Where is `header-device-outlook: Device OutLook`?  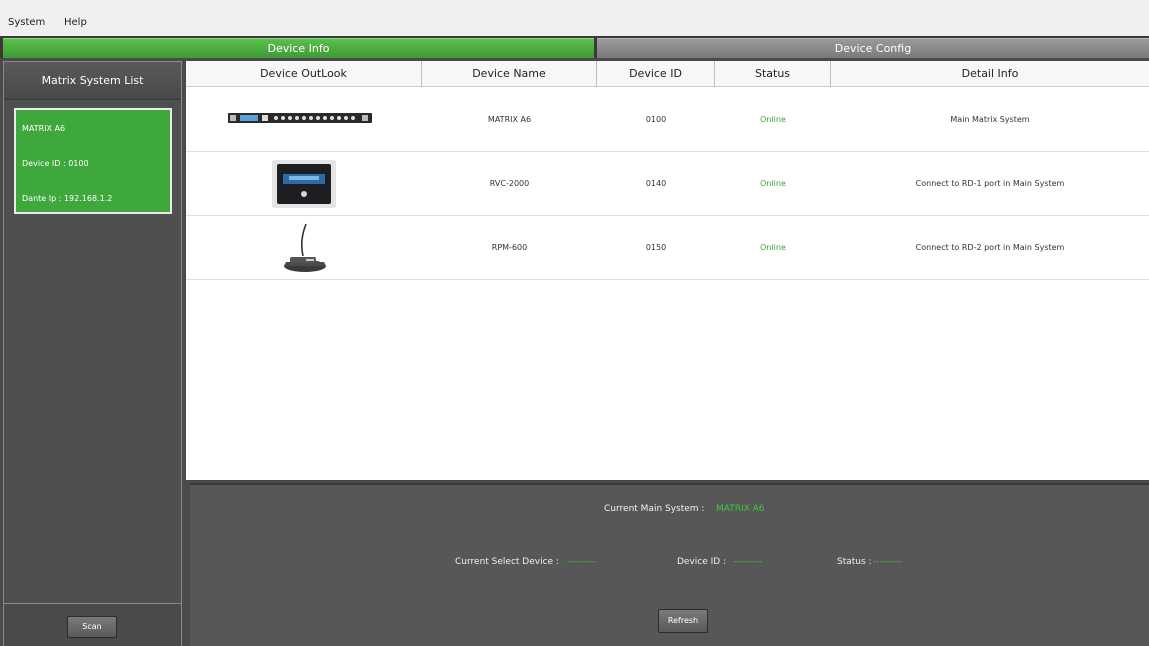 header-device-outlook: Device OutLook is located at coordinates (304, 74).